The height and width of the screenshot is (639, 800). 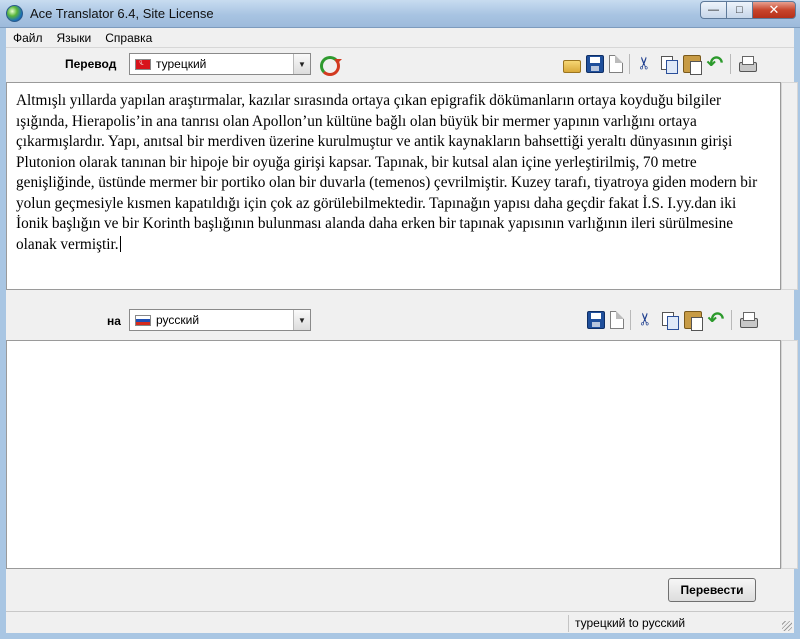 What do you see at coordinates (789, 186) in the screenshot?
I see `source-scrollbar` at bounding box center [789, 186].